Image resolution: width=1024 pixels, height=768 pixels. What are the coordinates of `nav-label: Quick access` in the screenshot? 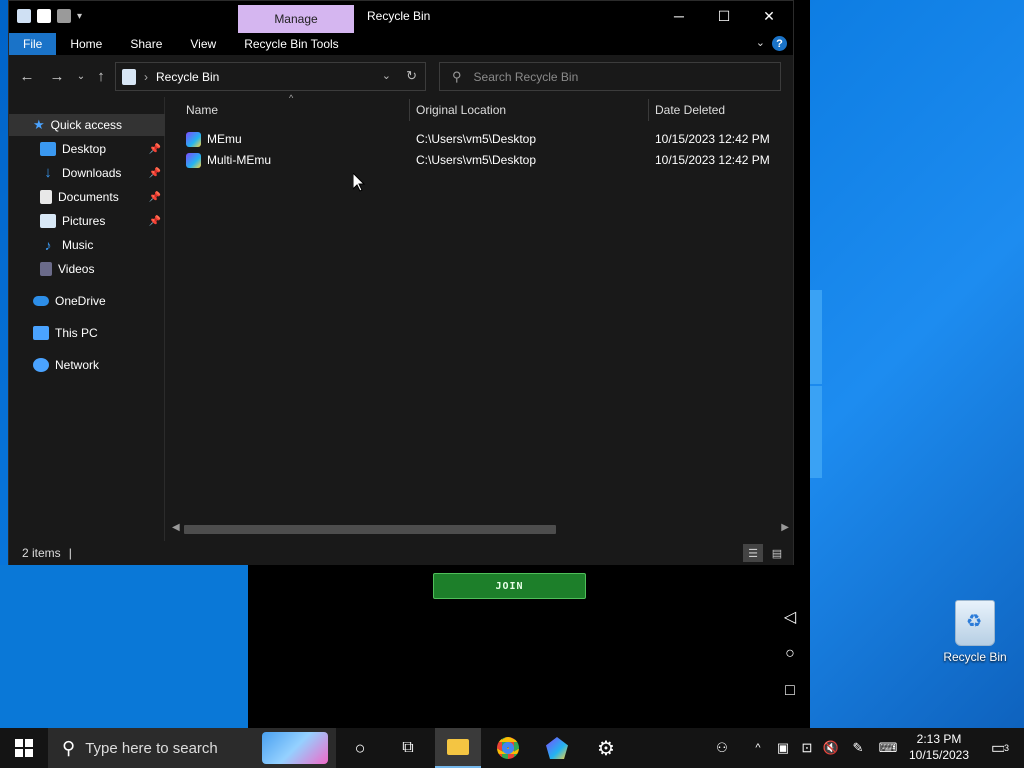 It's located at (86, 125).